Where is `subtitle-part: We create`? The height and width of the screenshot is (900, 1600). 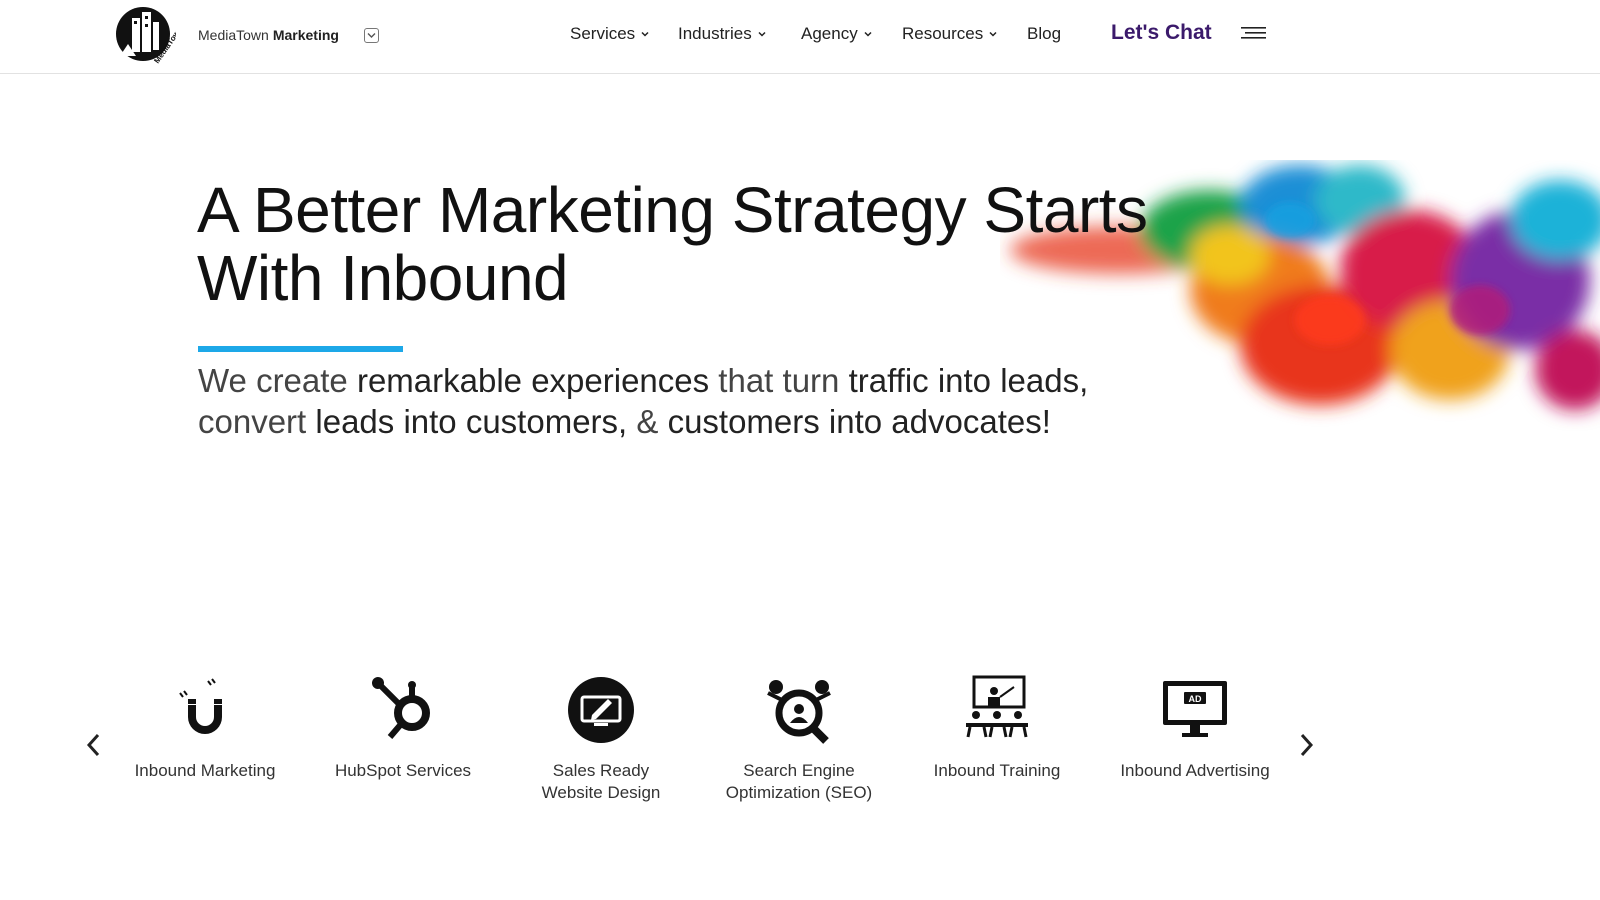
subtitle-part: We create is located at coordinates (277, 380).